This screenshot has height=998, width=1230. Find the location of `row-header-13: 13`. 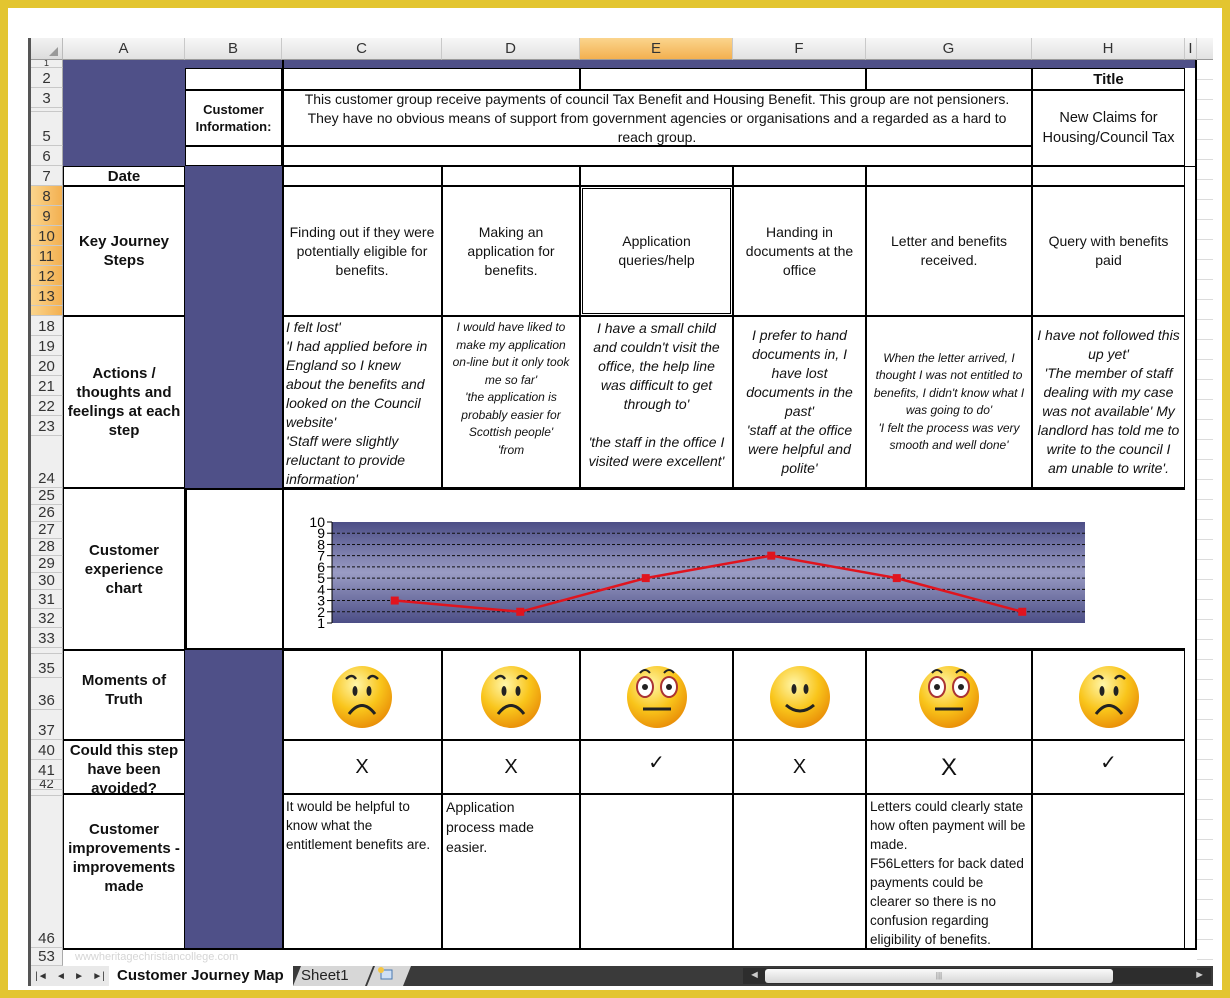

row-header-13: 13 is located at coordinates (47, 296).